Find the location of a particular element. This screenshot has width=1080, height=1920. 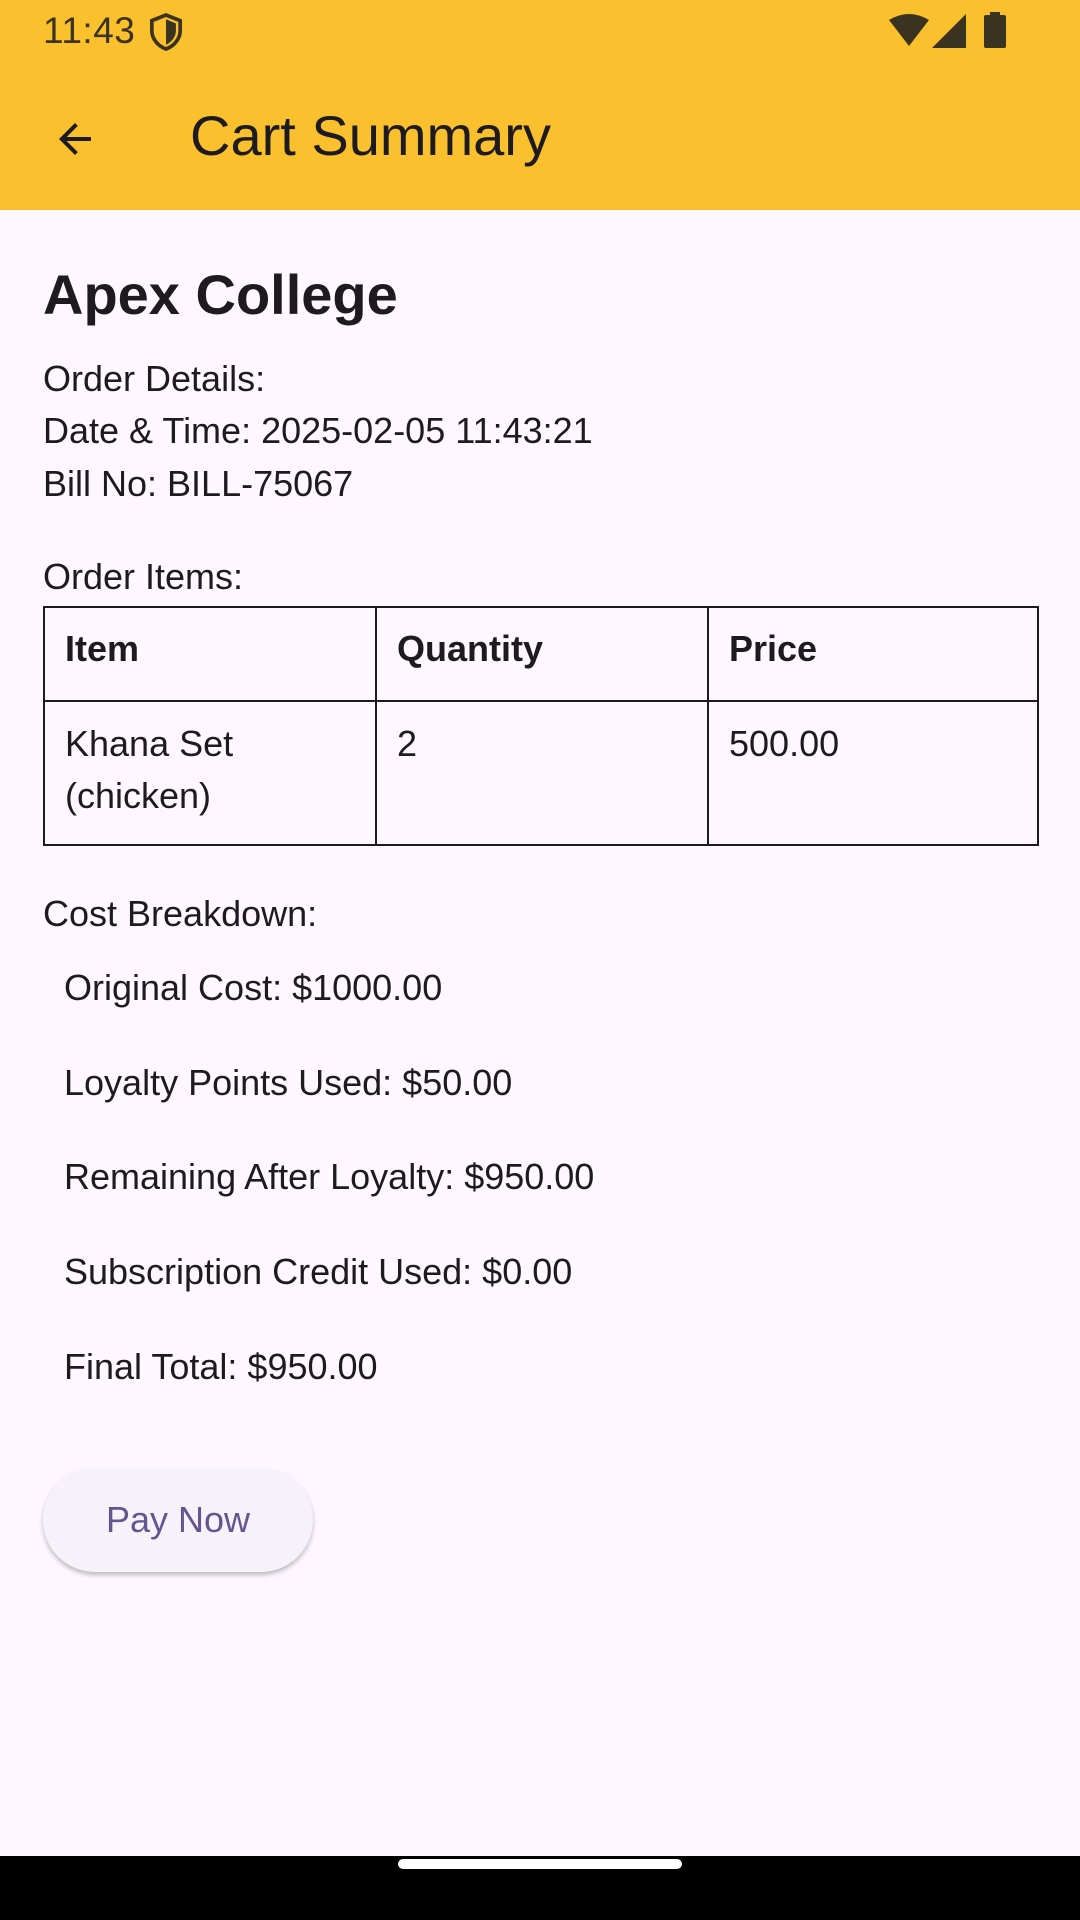

column-header-quantity: Quantity is located at coordinates (542, 654).